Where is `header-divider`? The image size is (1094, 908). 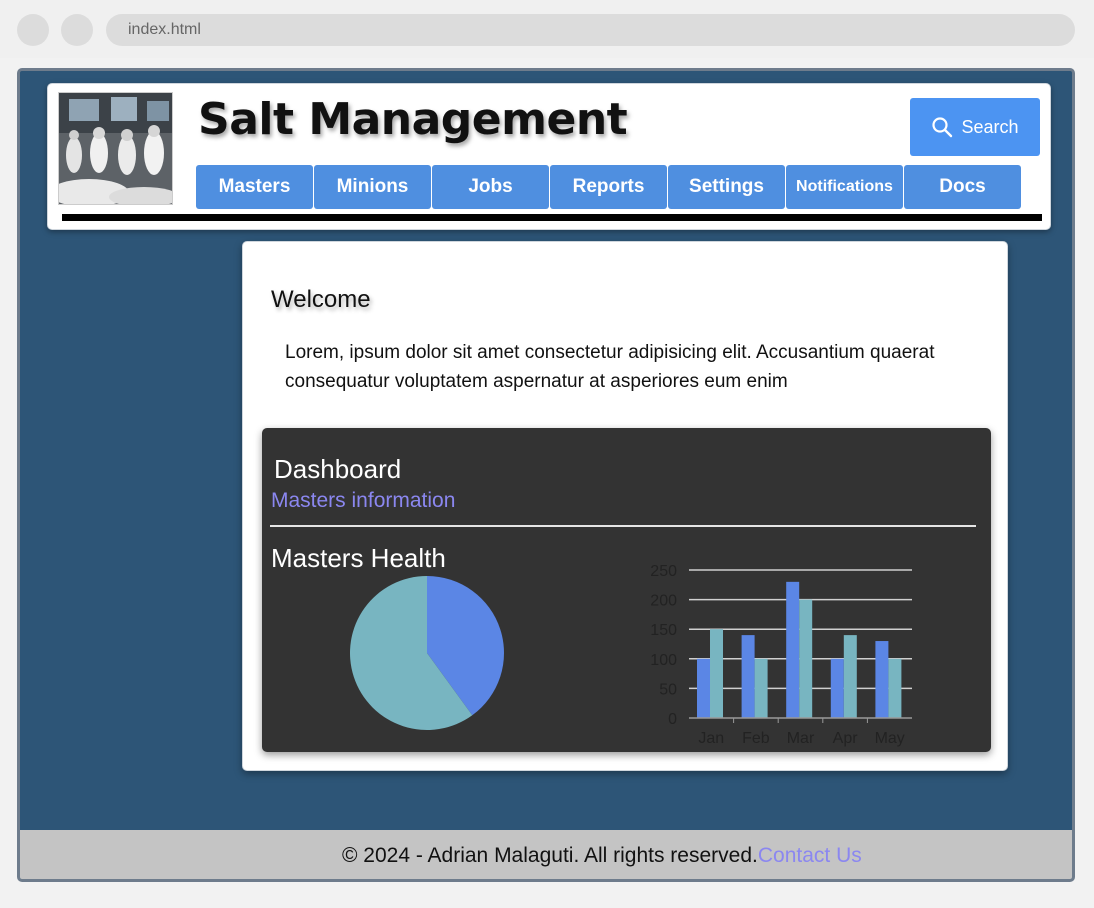 header-divider is located at coordinates (552, 217).